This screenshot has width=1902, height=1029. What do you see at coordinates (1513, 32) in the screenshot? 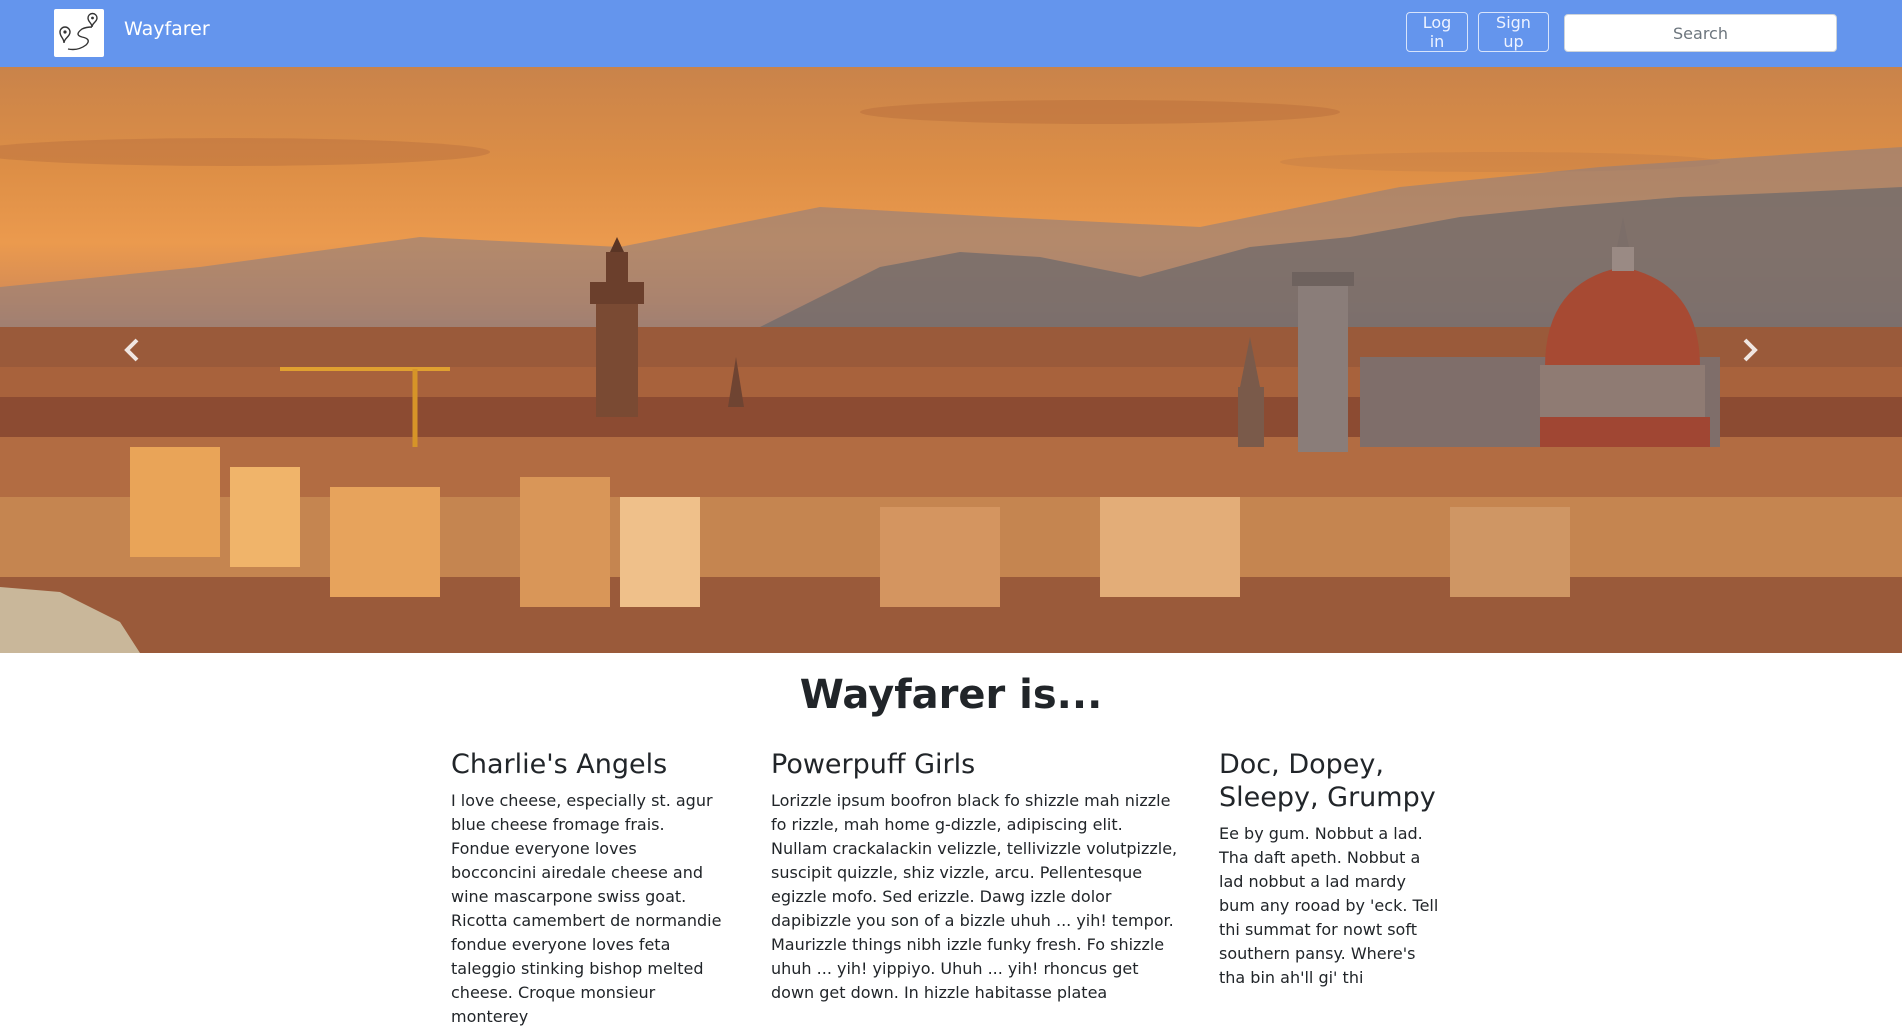
I see `signup-button: Sign up` at bounding box center [1513, 32].